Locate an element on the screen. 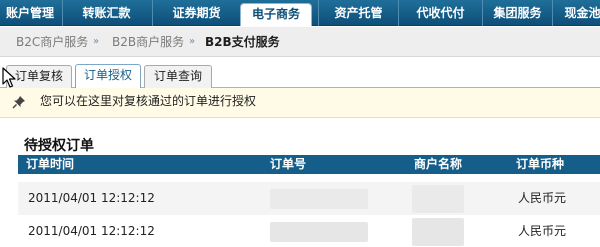 The width and height of the screenshot is (600, 247). tab-order-authorize: 订单授权 is located at coordinates (108, 76).